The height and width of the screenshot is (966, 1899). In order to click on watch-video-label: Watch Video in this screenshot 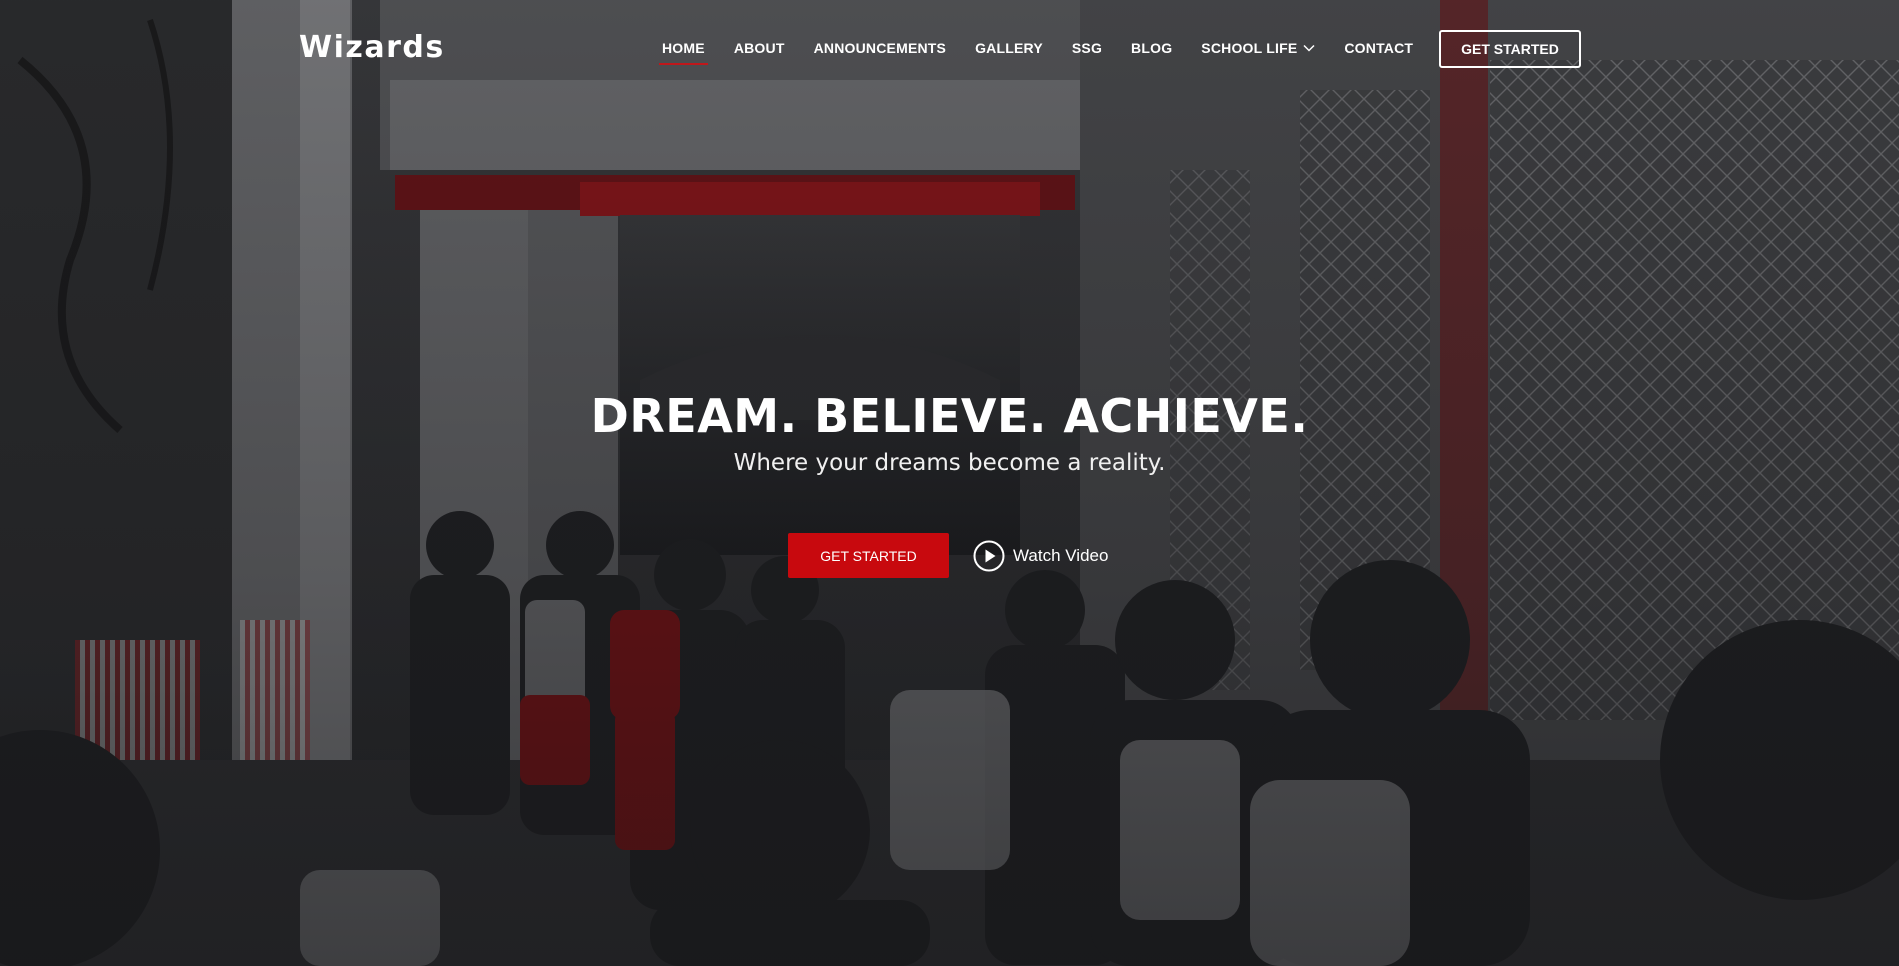, I will do `click(1061, 555)`.